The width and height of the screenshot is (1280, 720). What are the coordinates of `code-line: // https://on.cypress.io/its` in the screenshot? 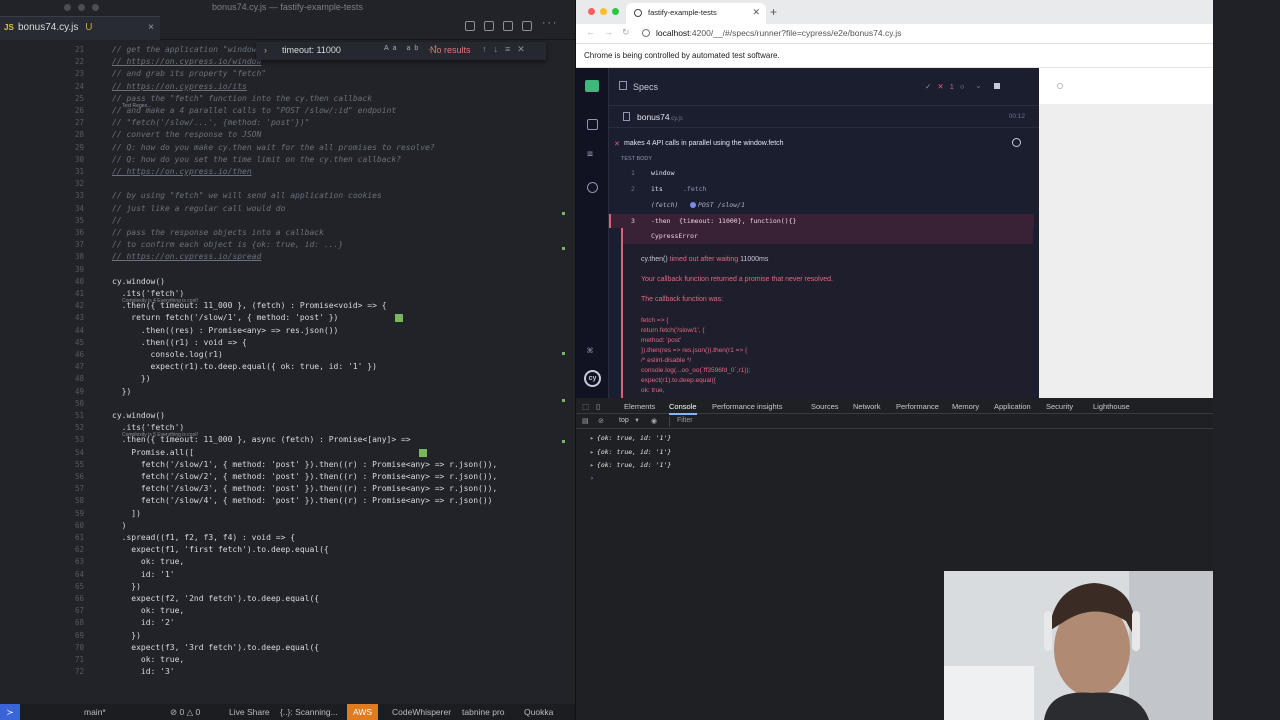 It's located at (179, 87).